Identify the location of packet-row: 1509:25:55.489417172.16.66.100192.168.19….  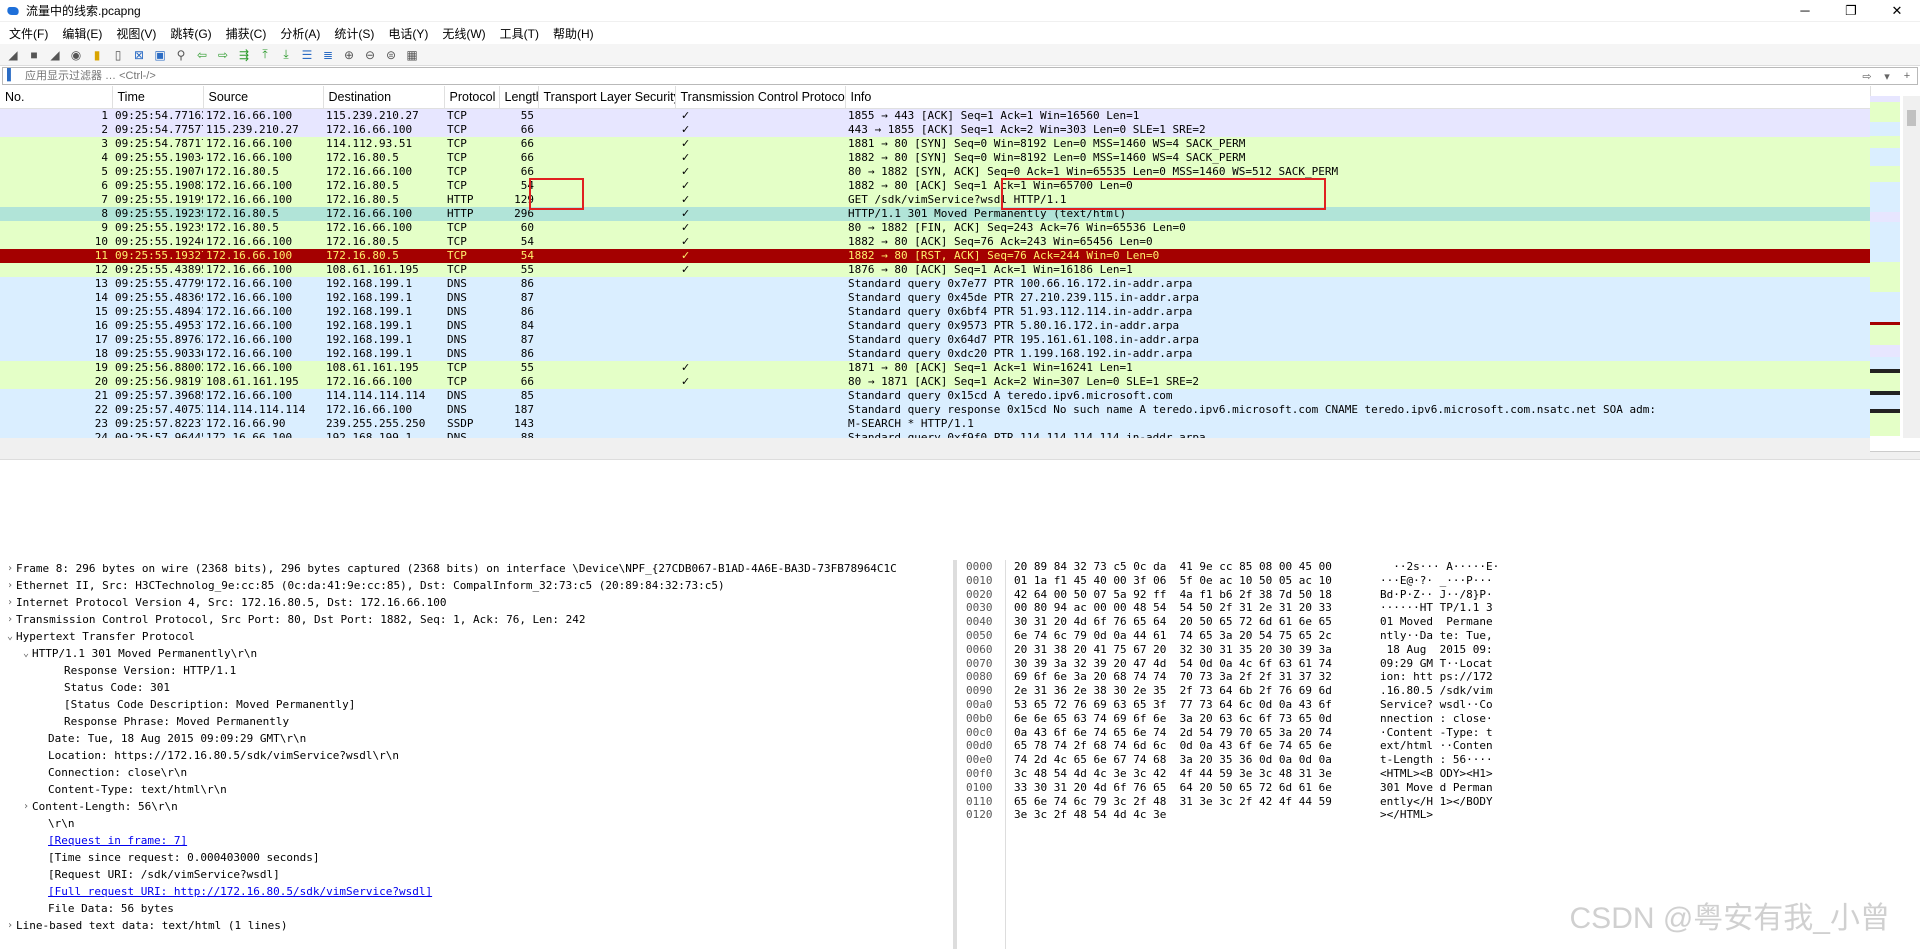
(935, 311).